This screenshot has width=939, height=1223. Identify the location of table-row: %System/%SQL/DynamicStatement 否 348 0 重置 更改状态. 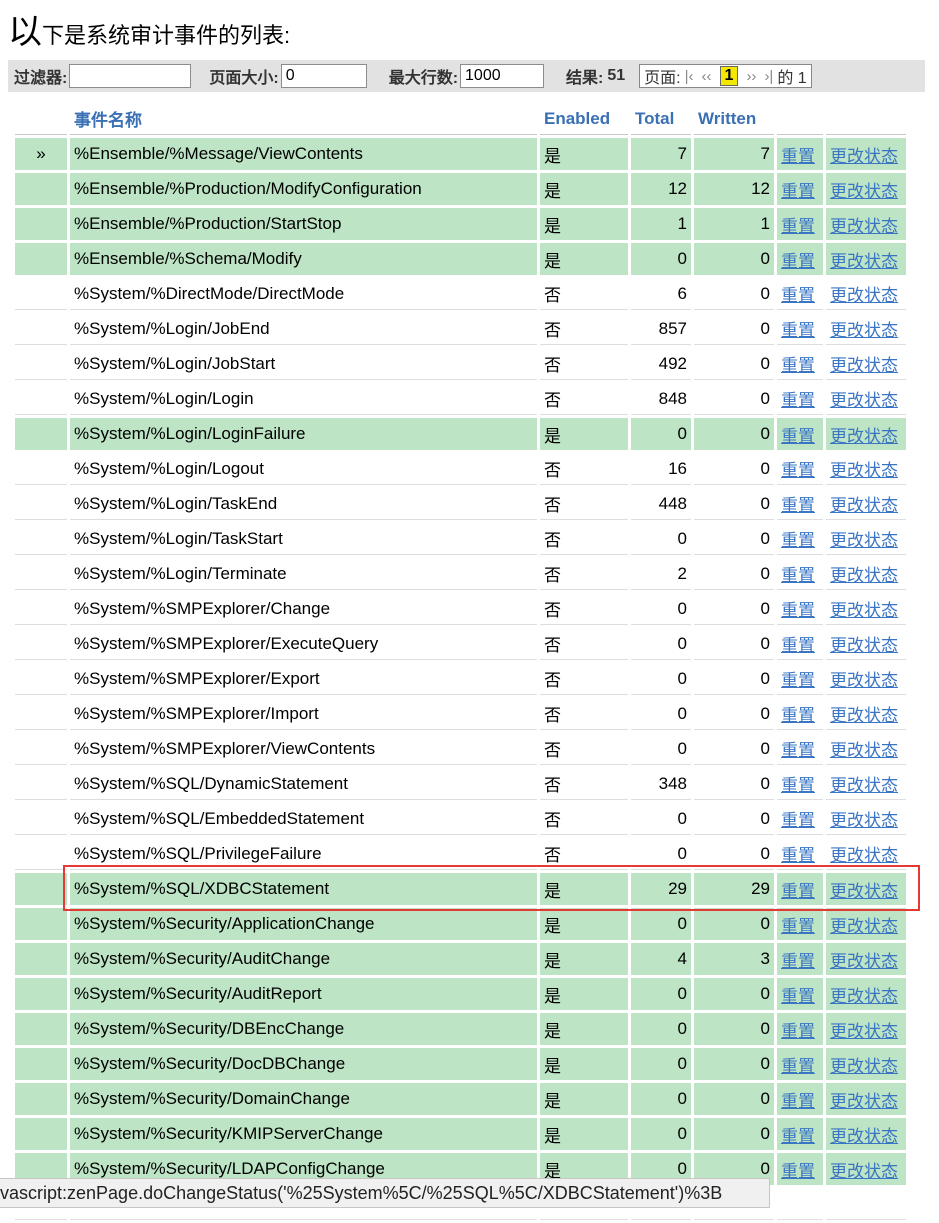
(460, 784).